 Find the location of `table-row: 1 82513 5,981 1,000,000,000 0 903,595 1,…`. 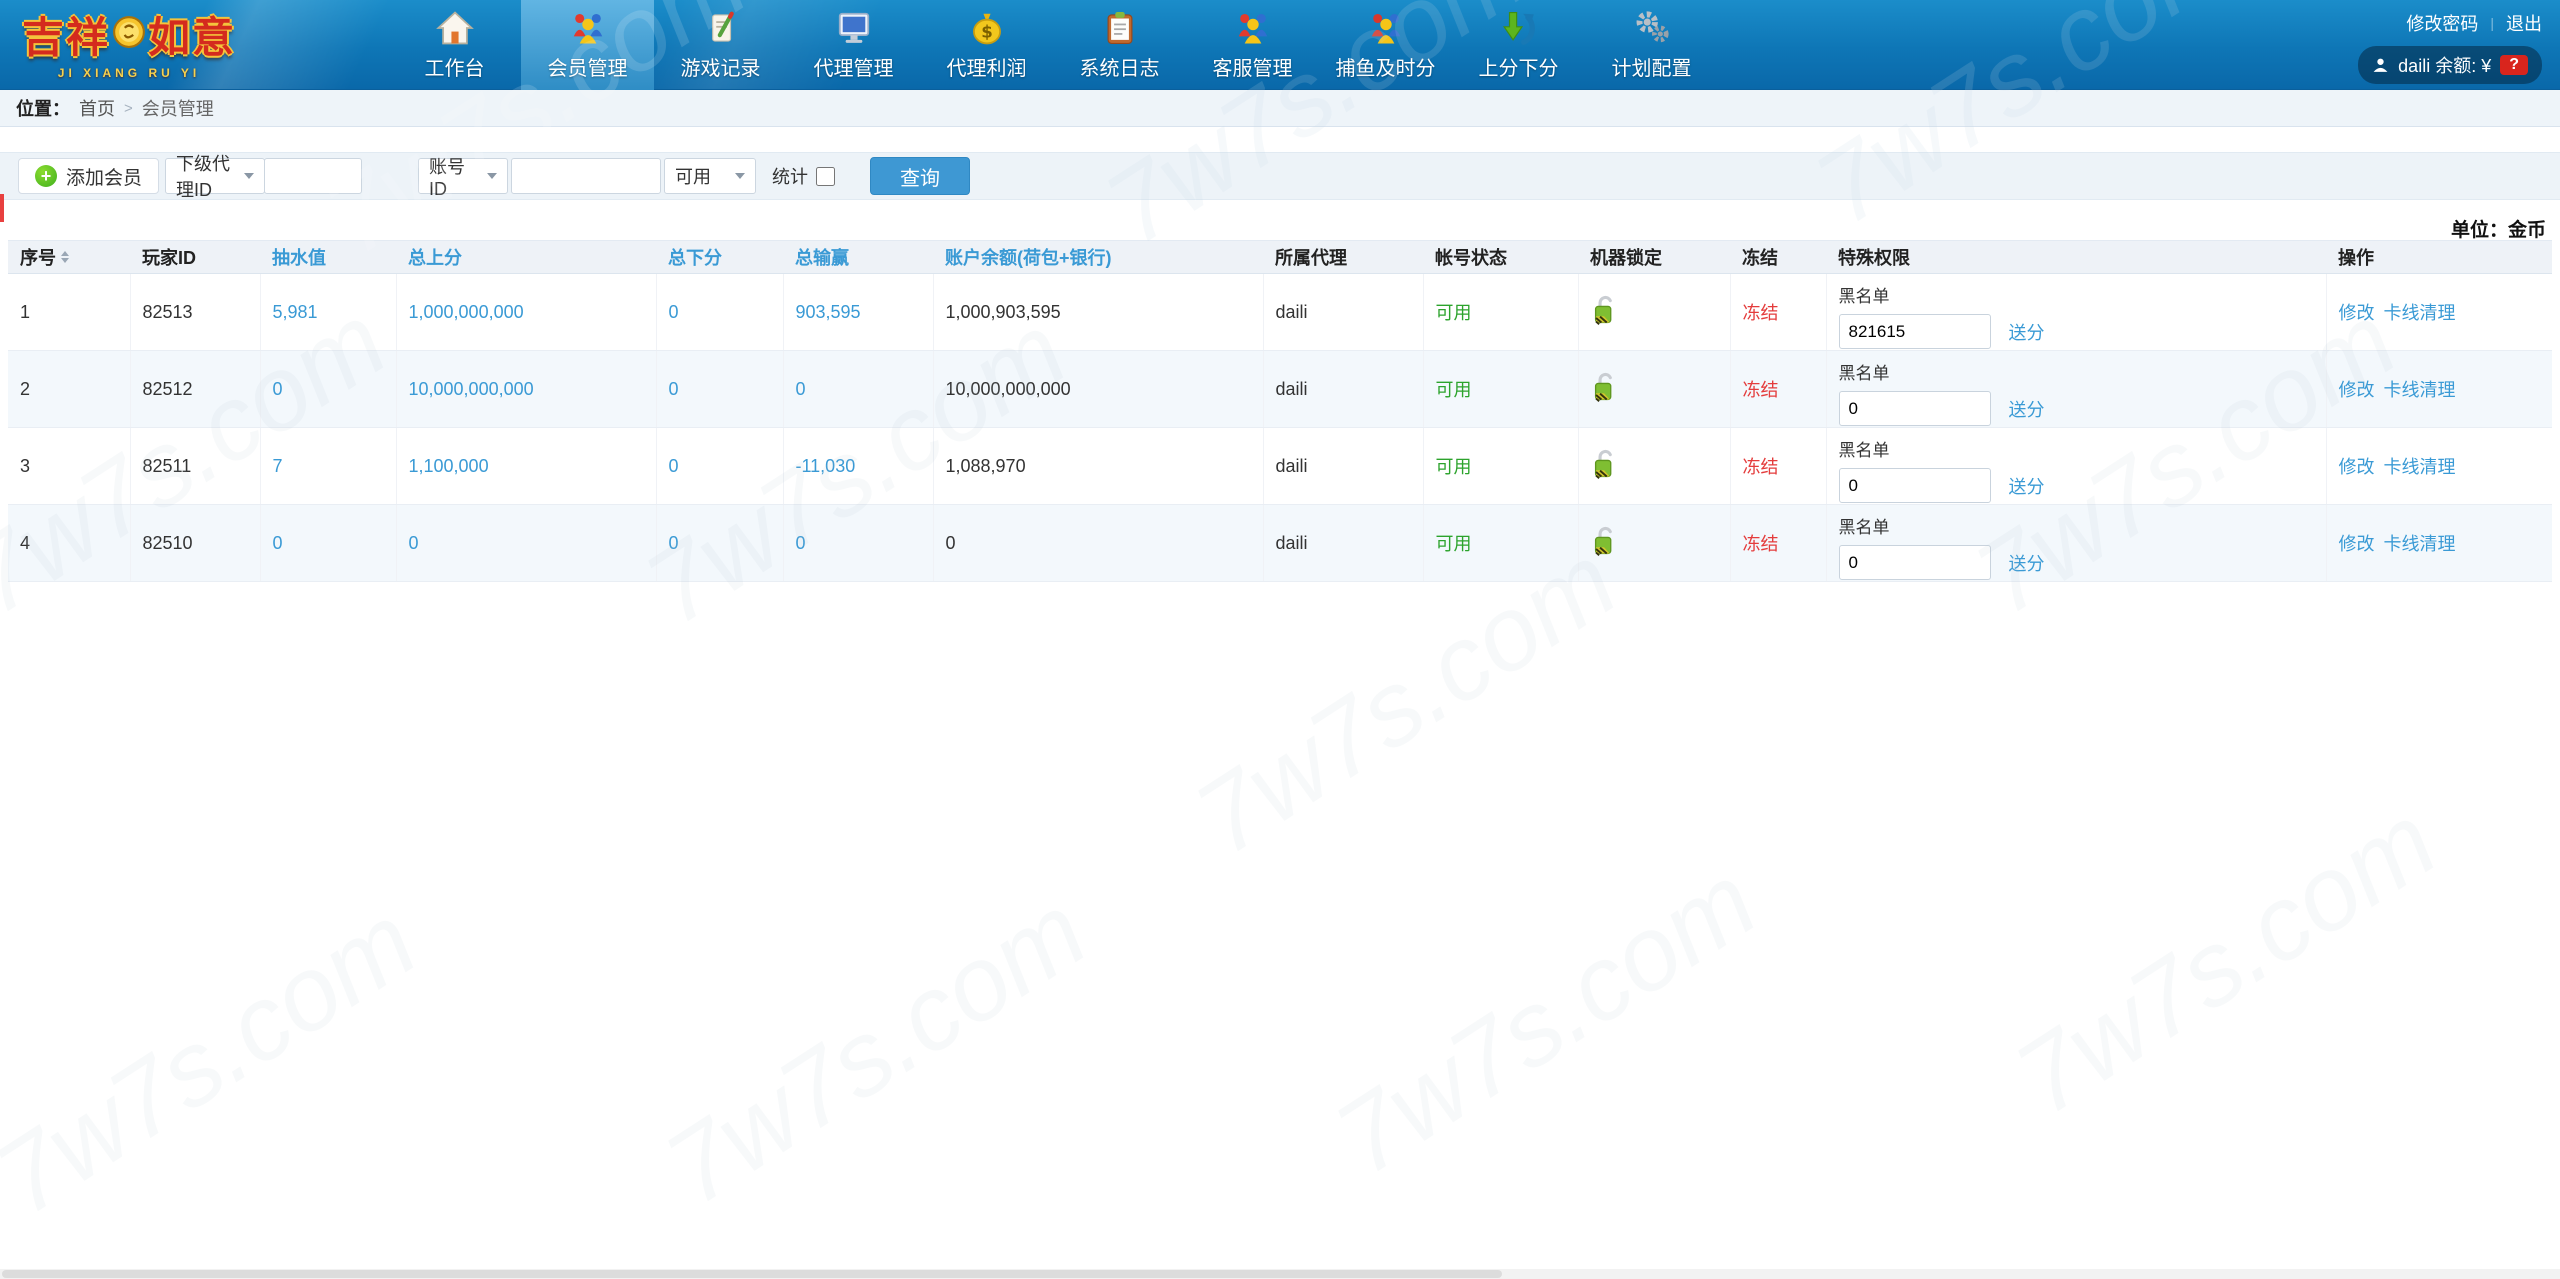

table-row: 1 82513 5,981 1,000,000,000 0 903,595 1,… is located at coordinates (1280, 312).